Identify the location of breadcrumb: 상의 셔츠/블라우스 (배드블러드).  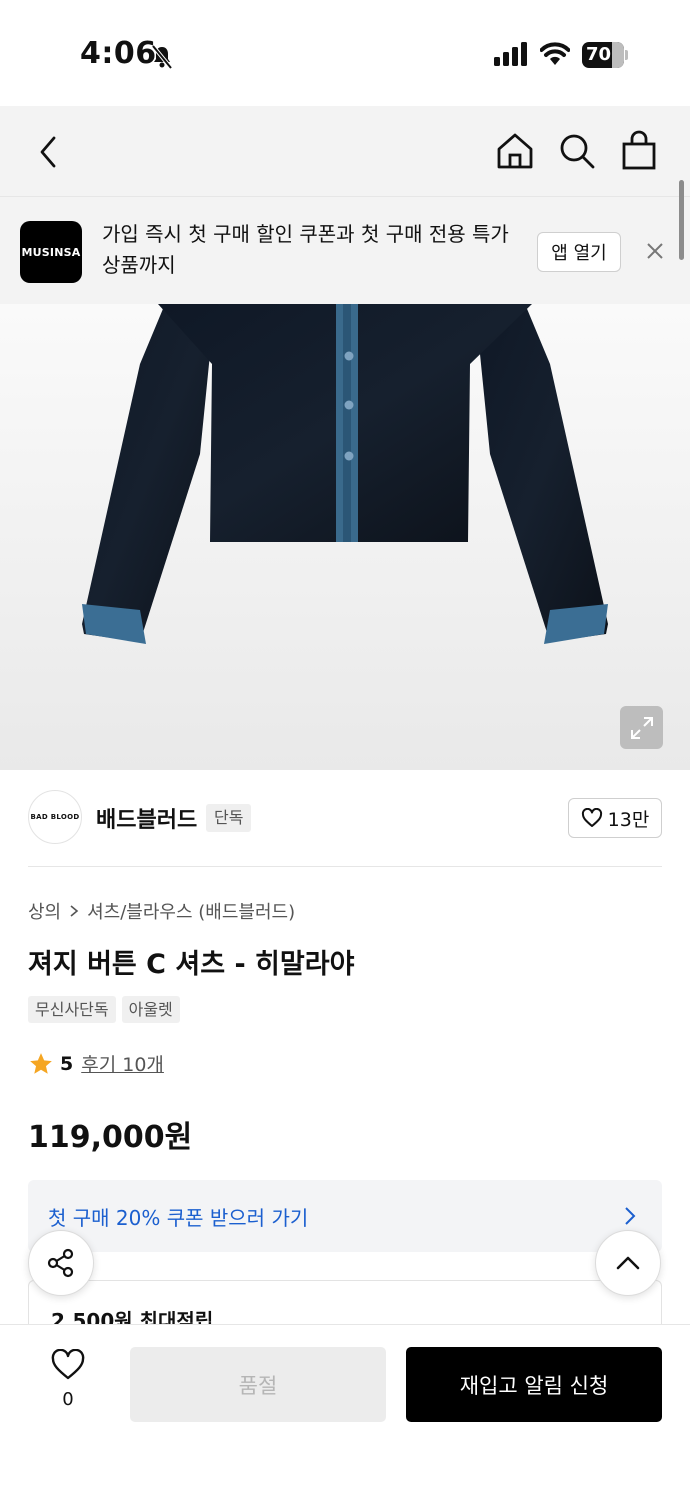
(161, 911).